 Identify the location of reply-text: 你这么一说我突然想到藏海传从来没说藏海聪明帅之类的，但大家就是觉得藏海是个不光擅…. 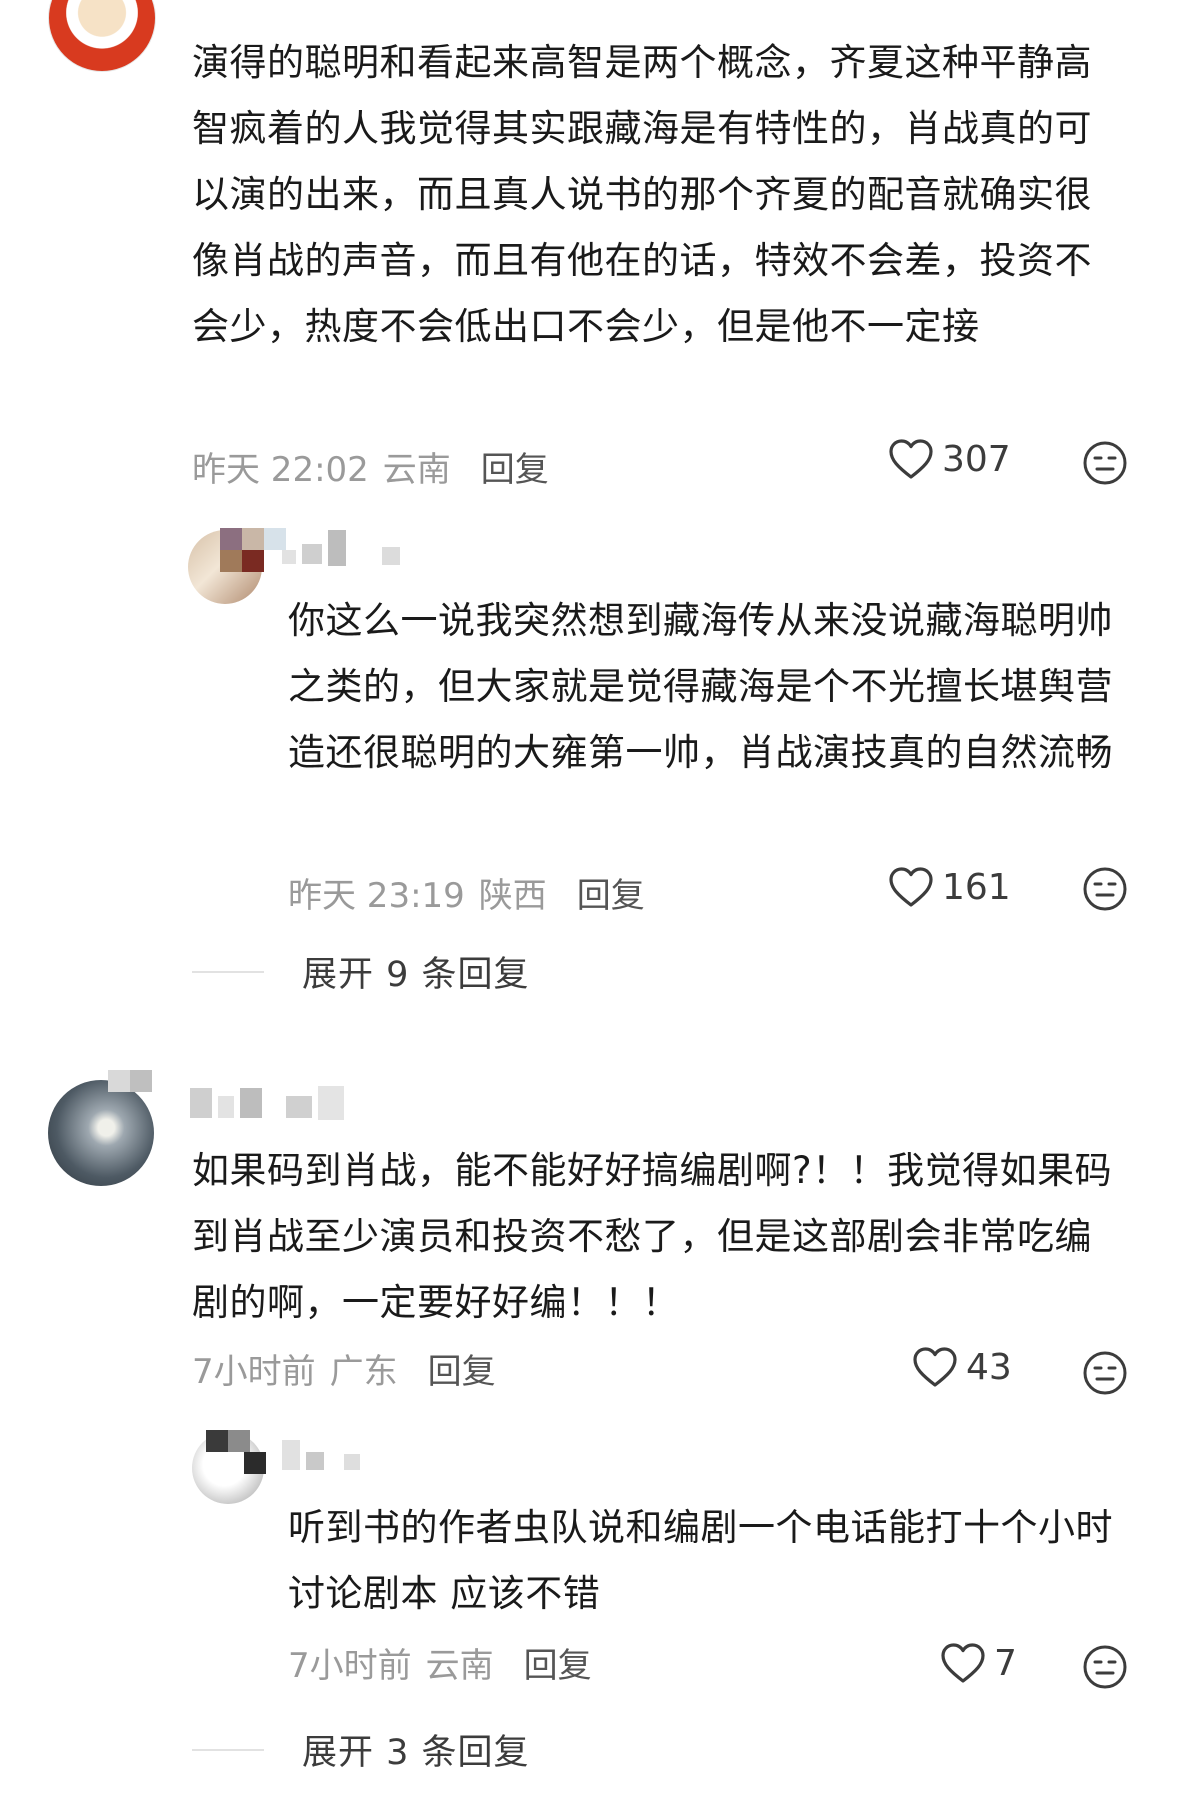
(700, 686).